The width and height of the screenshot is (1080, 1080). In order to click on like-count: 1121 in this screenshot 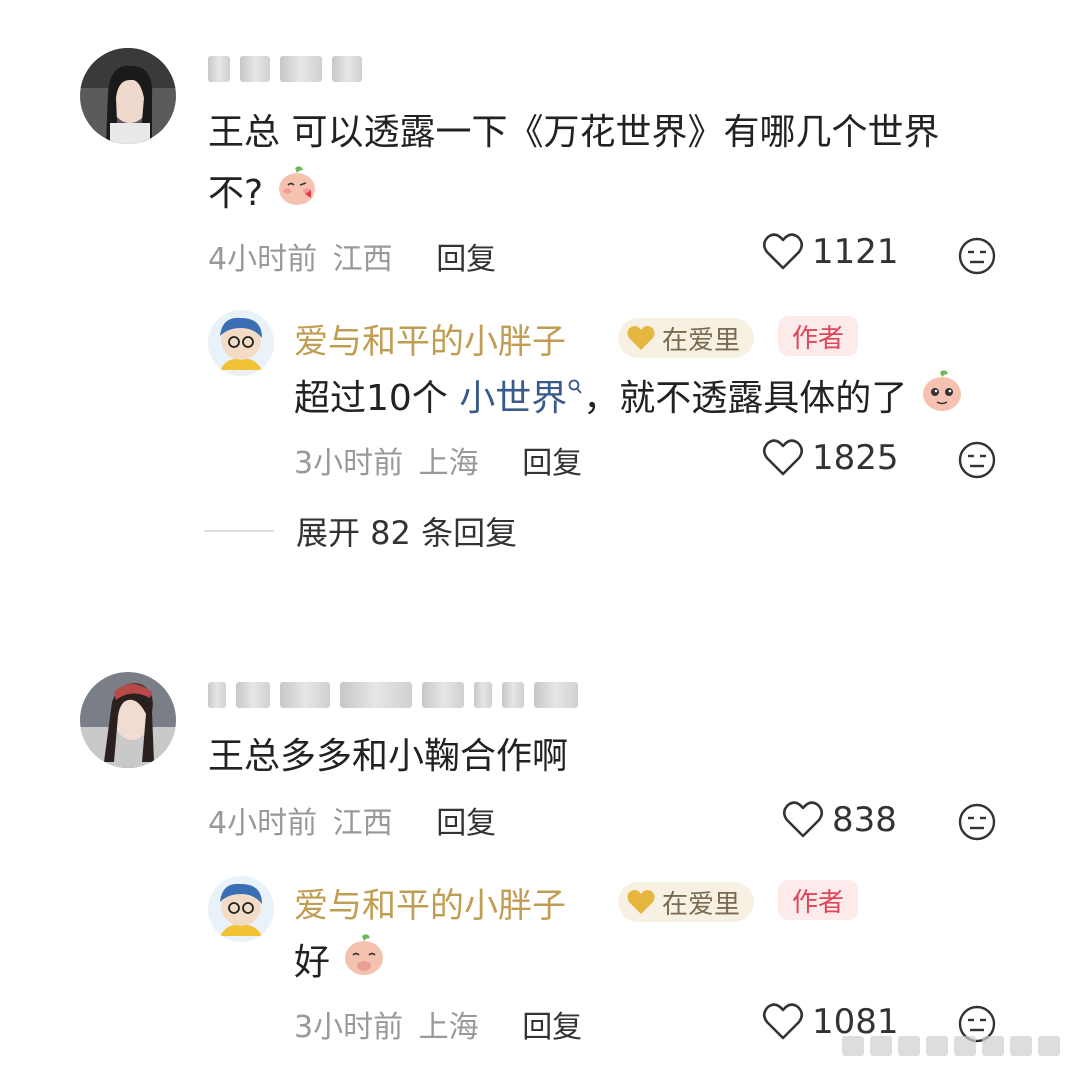, I will do `click(855, 252)`.